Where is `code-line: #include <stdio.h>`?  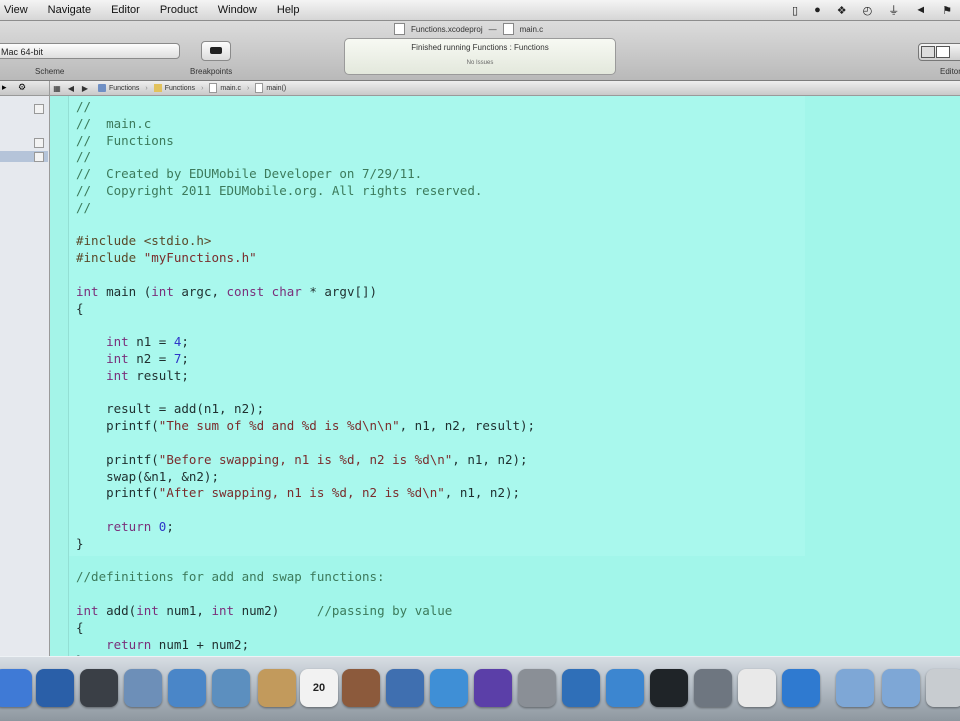
code-line: #include <stdio.h> is located at coordinates (305, 241).